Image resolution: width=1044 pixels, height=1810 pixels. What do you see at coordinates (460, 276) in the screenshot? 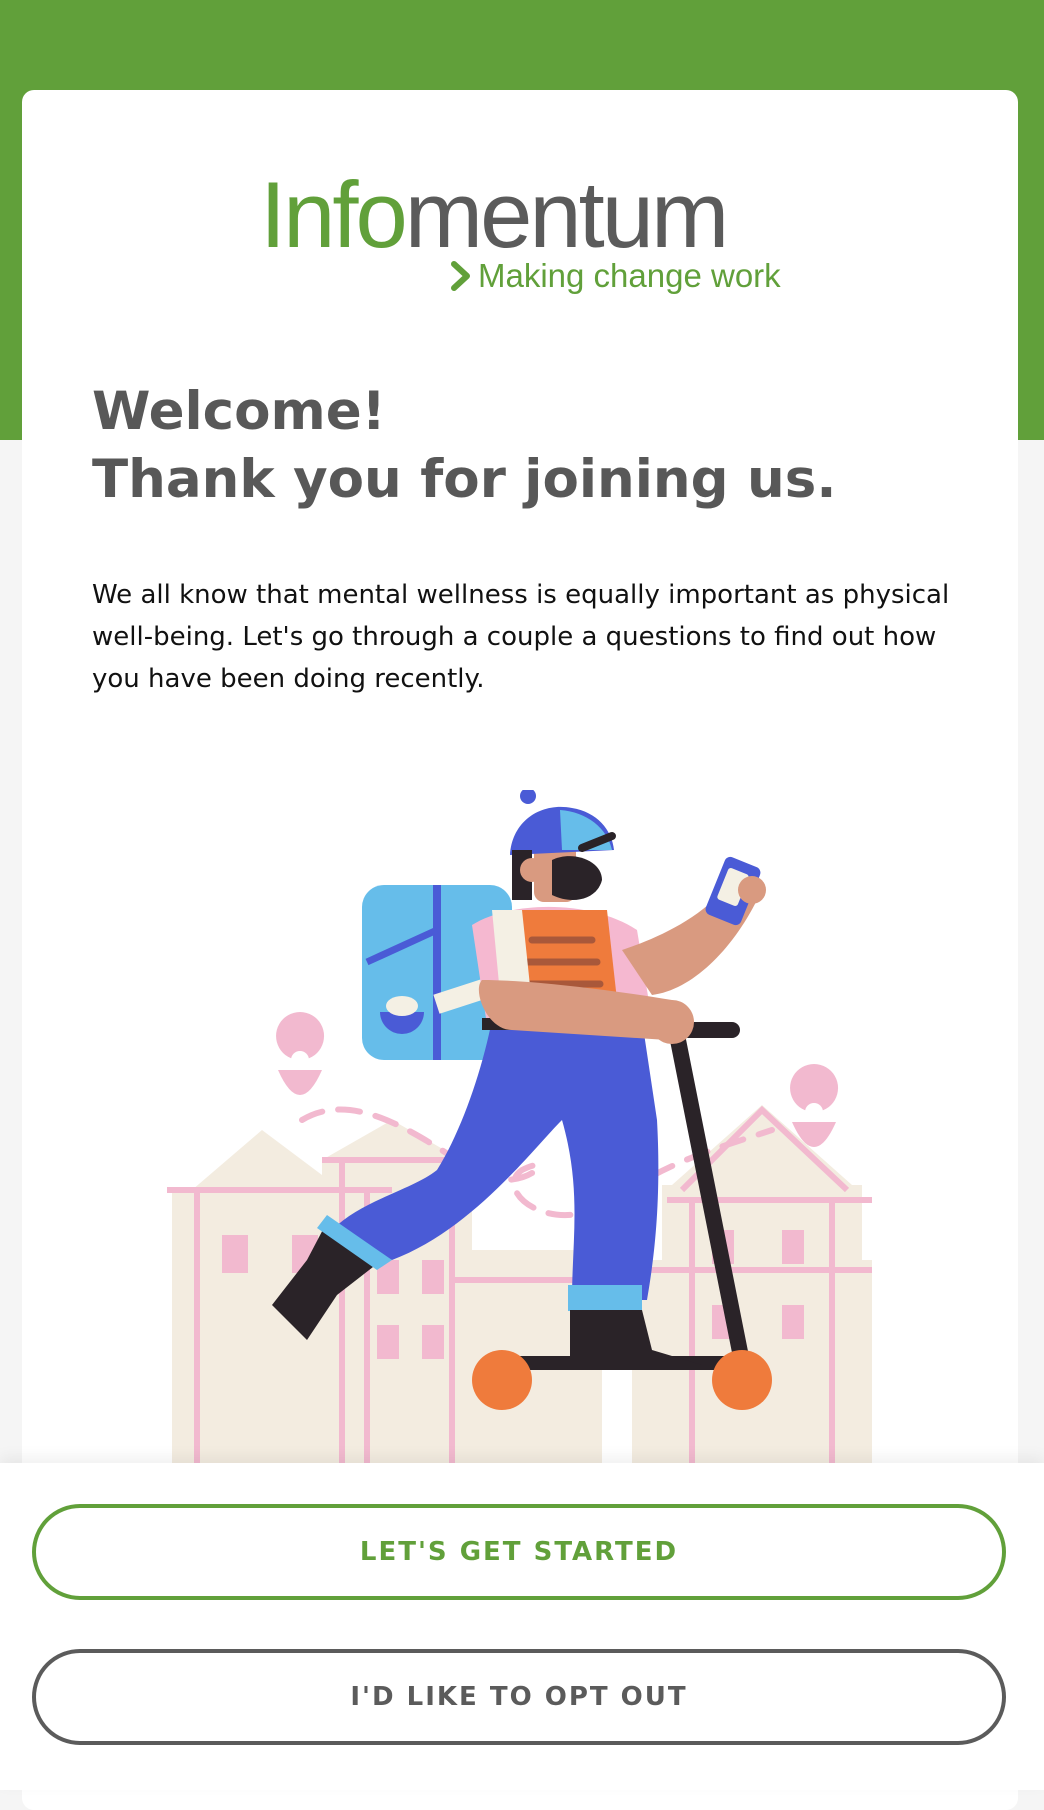
I see `chevron-right-icon` at bounding box center [460, 276].